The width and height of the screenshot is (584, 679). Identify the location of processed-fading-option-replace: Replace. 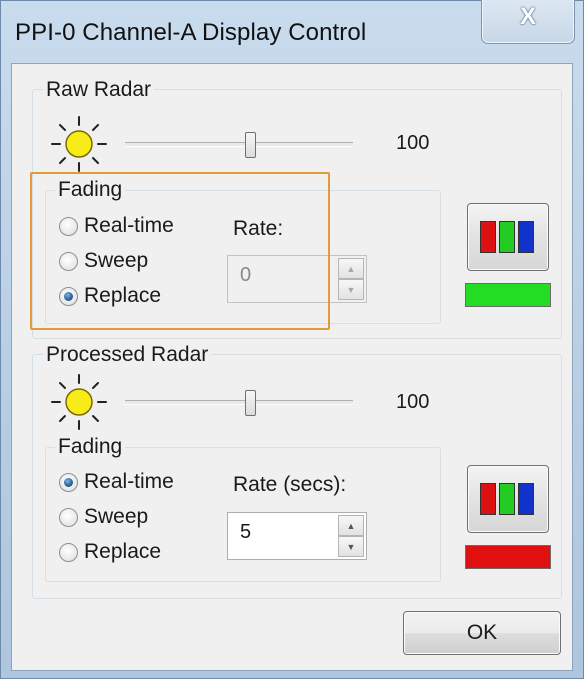
(110, 552).